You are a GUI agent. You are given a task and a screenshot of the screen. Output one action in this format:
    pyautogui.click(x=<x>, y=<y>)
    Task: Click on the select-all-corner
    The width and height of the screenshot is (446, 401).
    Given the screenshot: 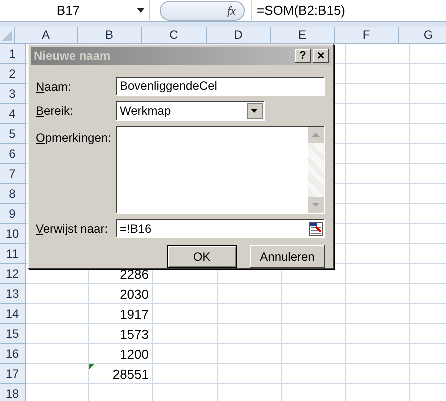 What is the action you would take?
    pyautogui.click(x=7, y=35)
    